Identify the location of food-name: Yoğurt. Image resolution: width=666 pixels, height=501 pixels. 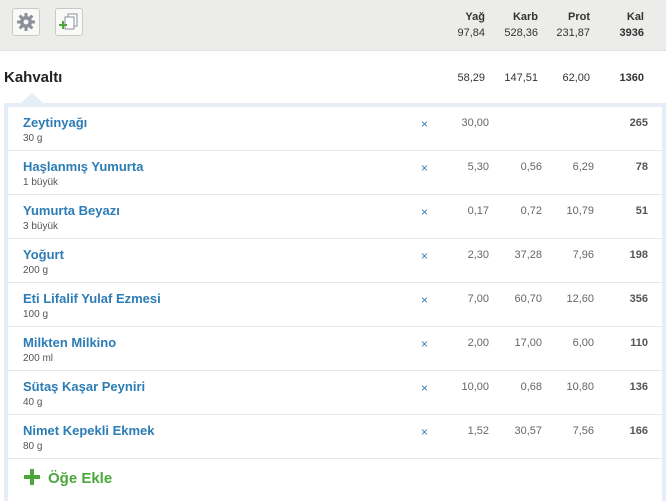
(43, 254).